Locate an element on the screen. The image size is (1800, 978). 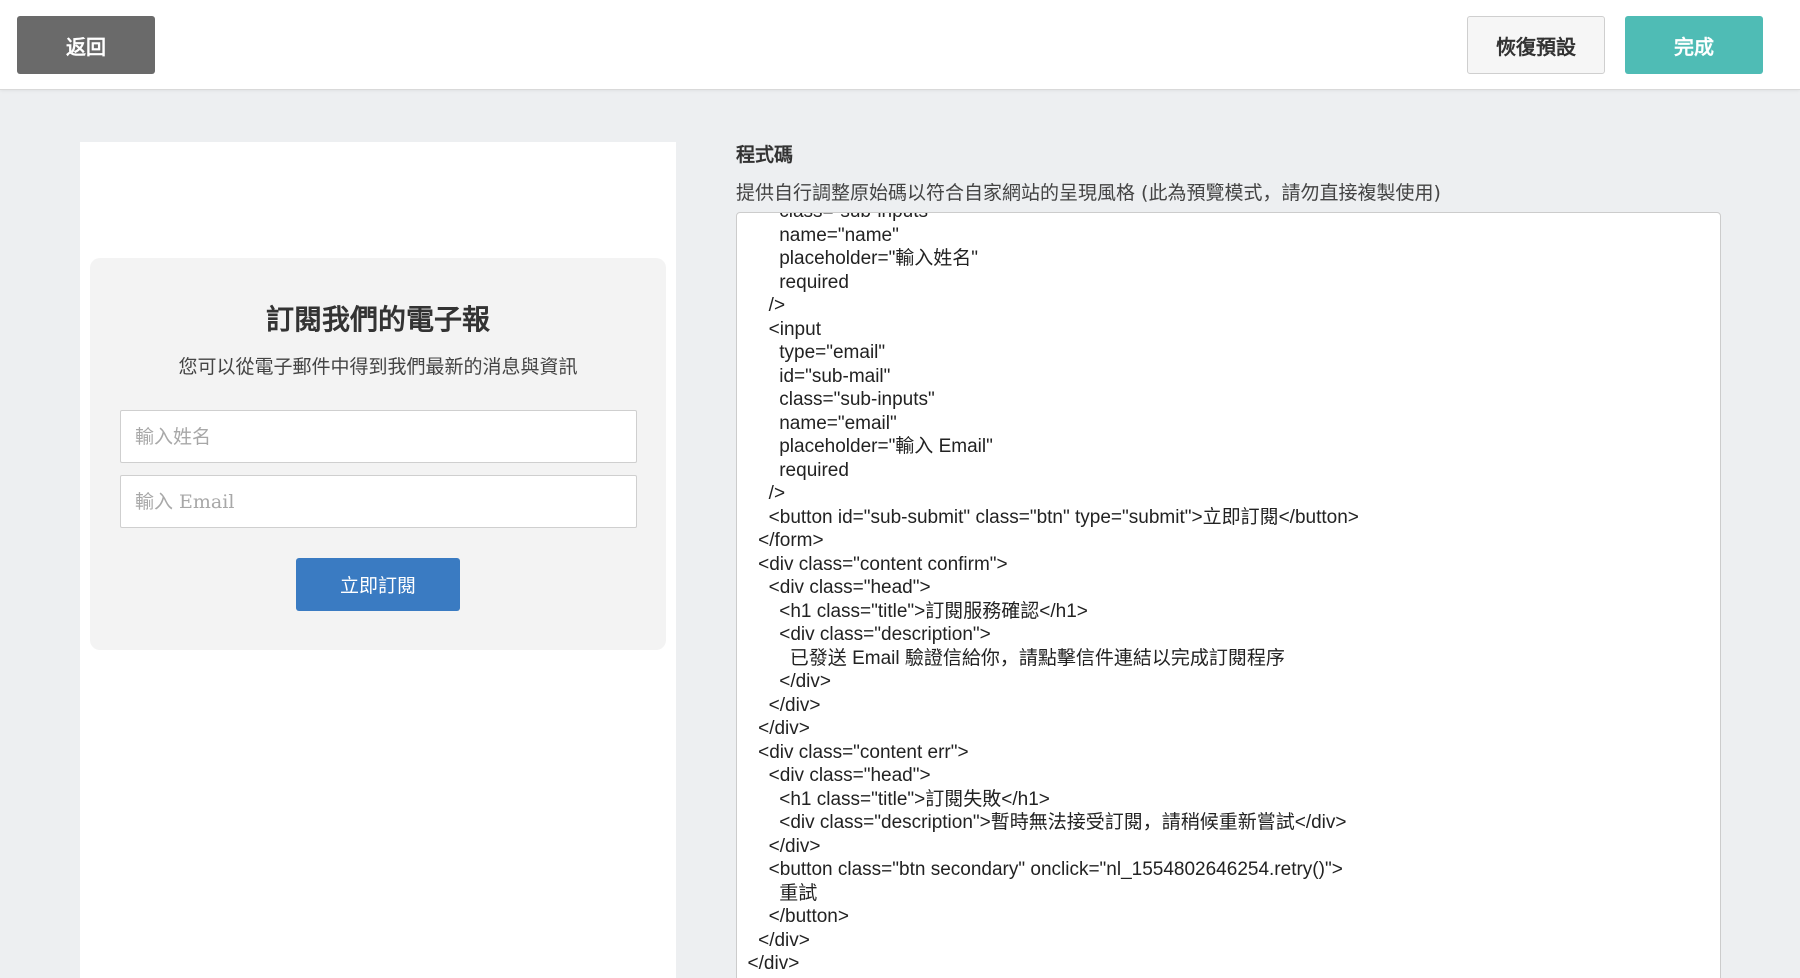
code-line: <h1 class="title">訂閱失敗</h1> is located at coordinates (893, 799).